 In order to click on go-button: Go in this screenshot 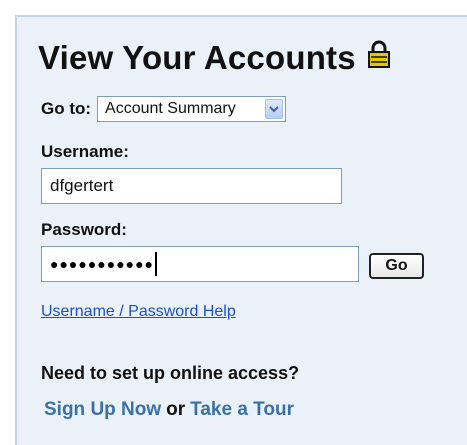, I will do `click(396, 266)`.